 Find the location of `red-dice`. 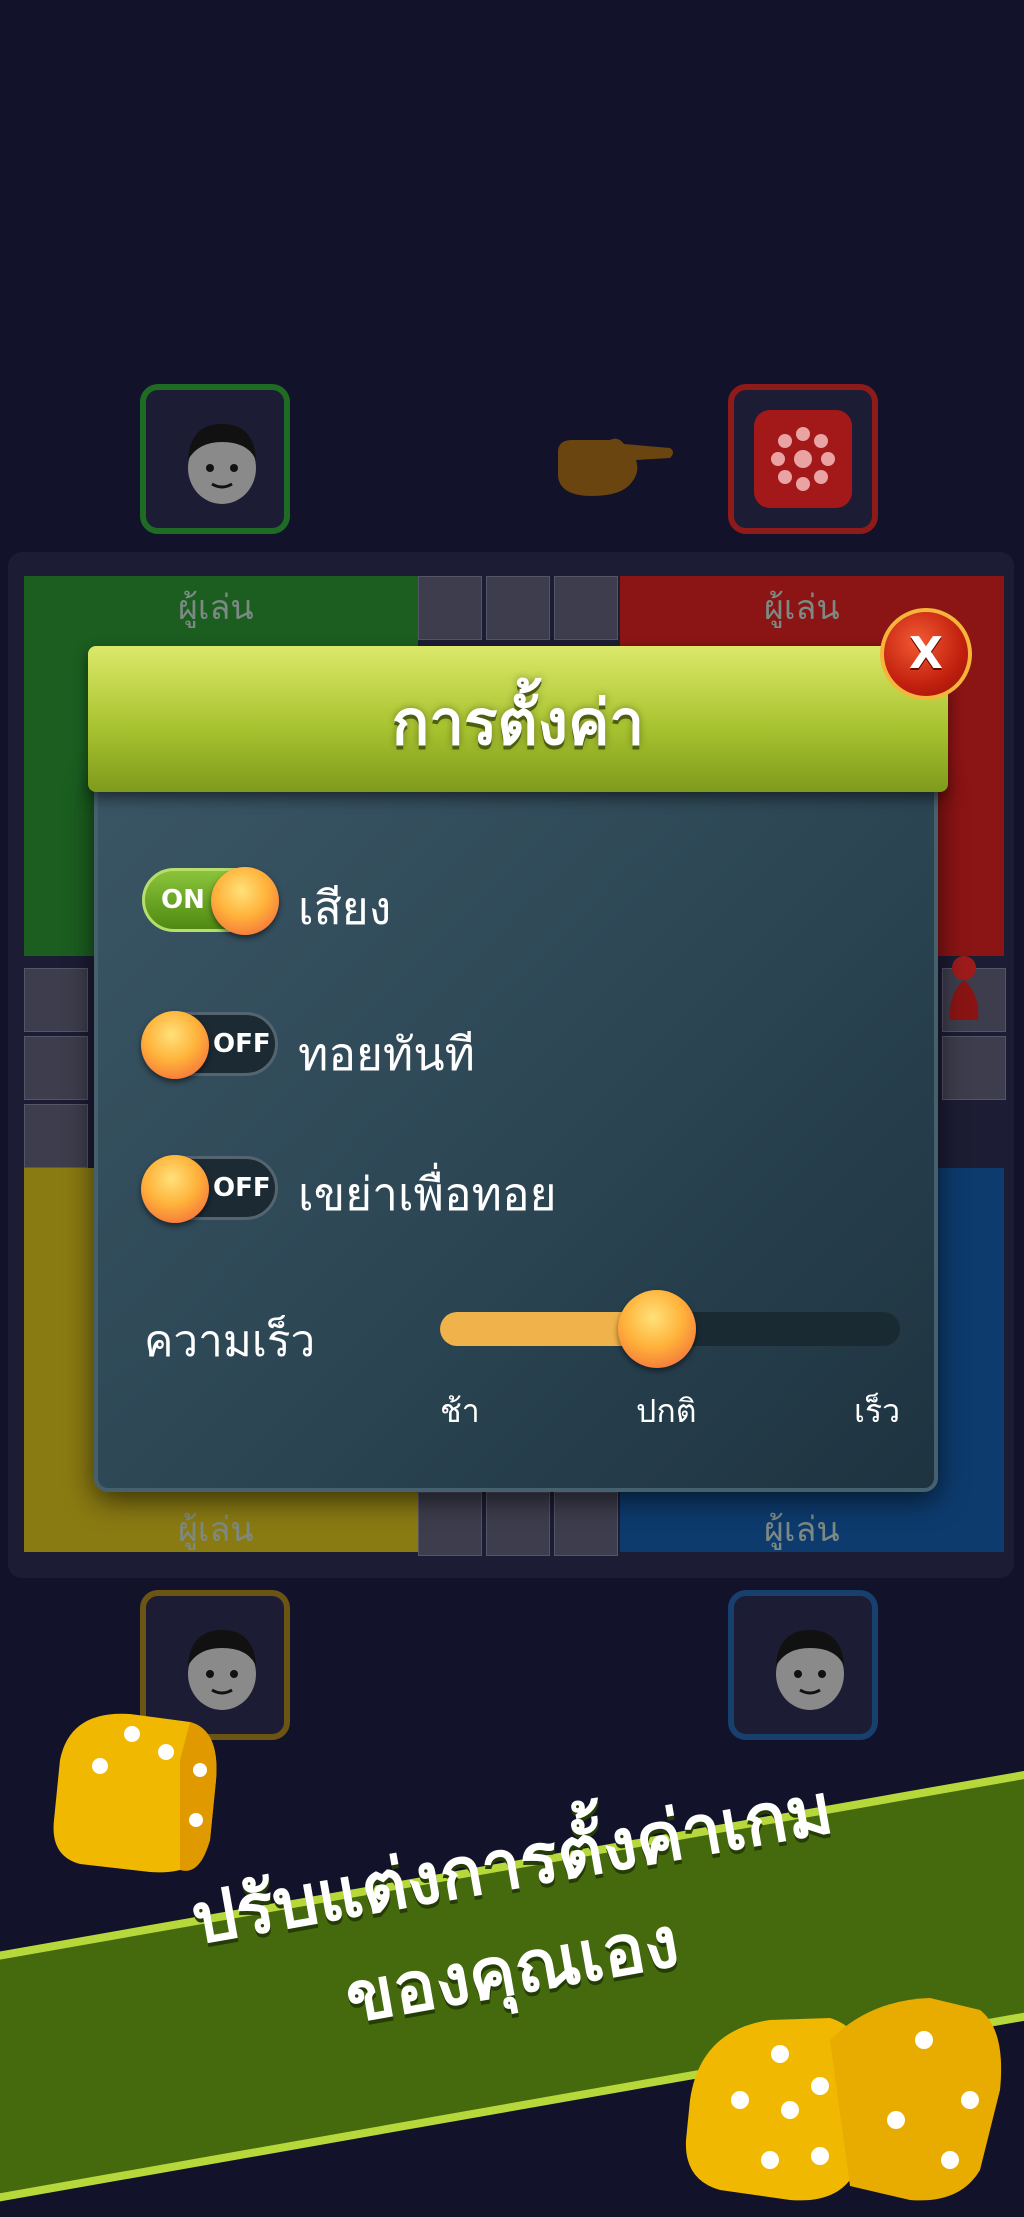

red-dice is located at coordinates (803, 459).